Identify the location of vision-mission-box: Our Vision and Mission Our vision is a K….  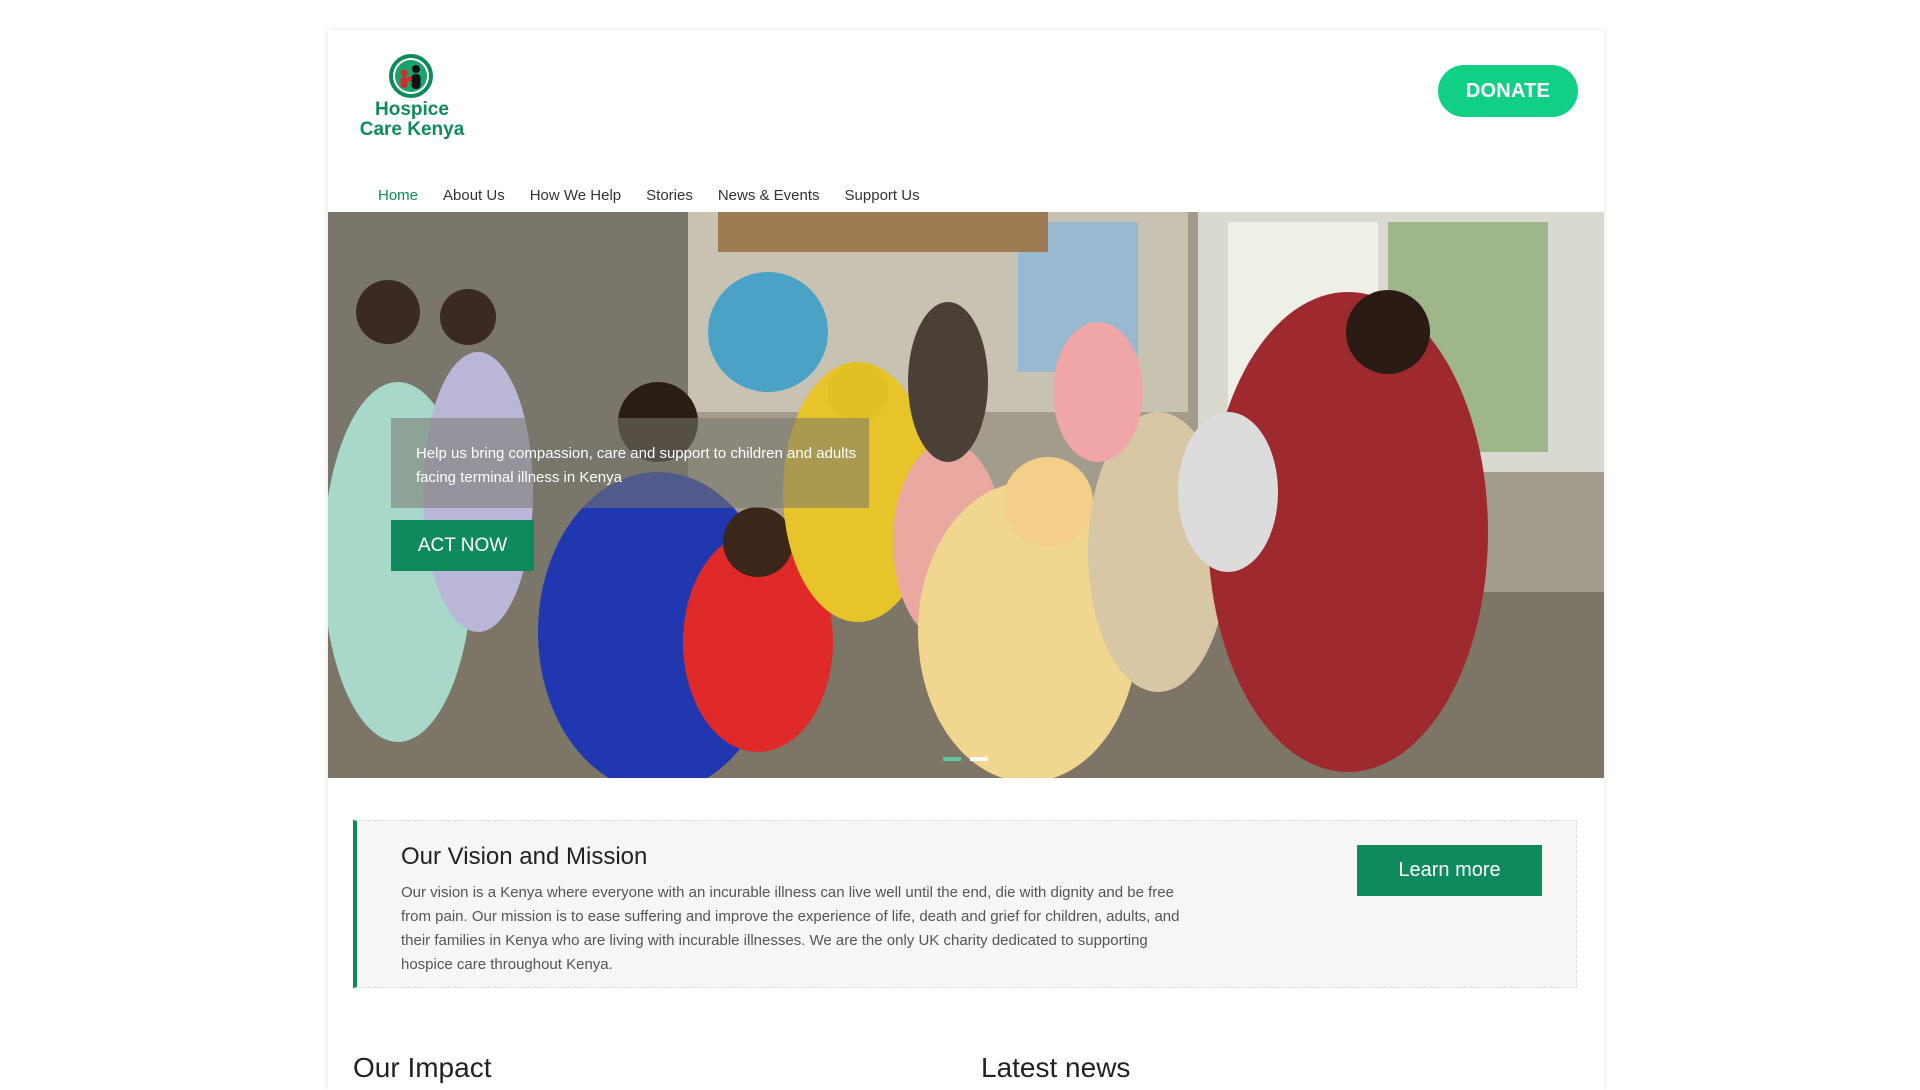
(965, 904).